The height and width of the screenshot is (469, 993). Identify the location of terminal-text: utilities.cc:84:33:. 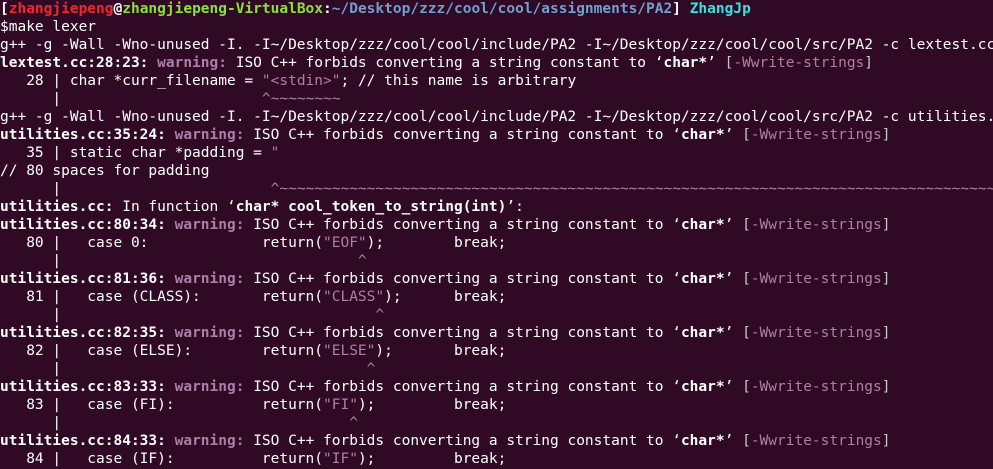
(87, 441).